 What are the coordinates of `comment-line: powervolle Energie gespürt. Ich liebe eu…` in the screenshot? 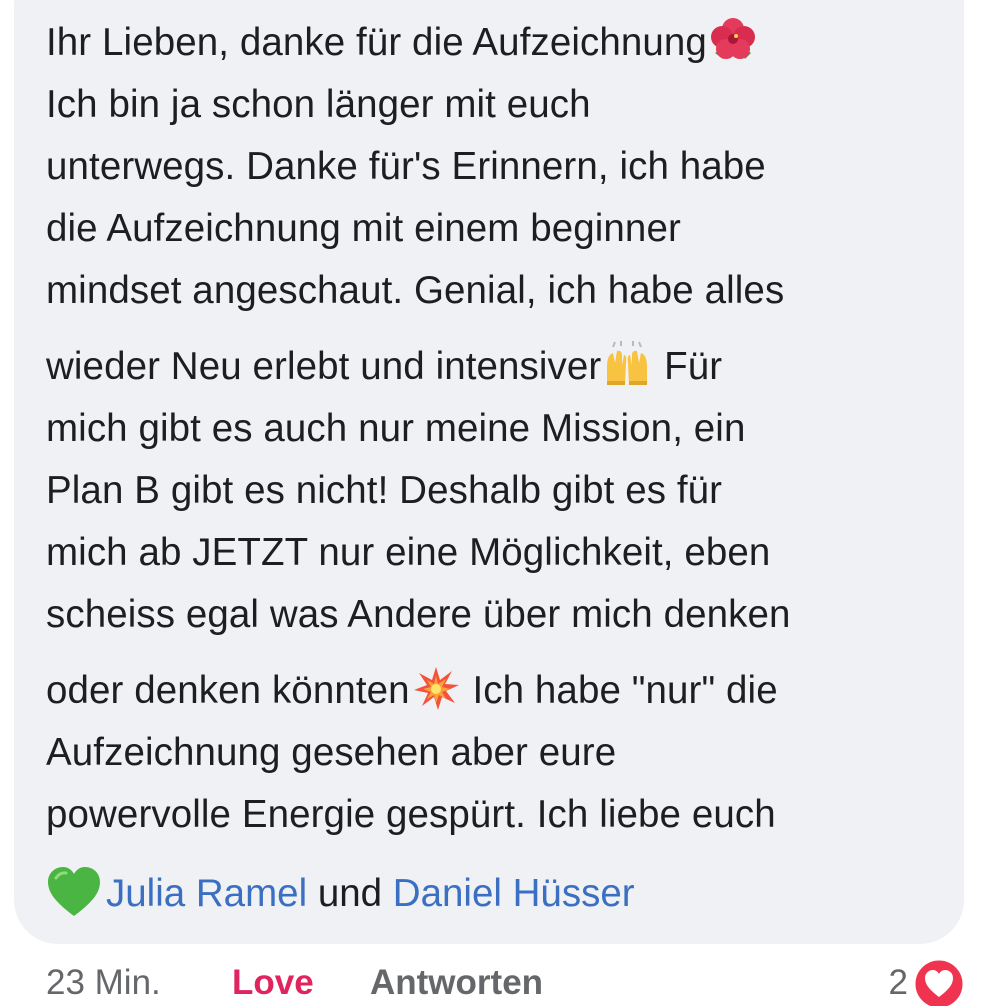 It's located at (411, 814).